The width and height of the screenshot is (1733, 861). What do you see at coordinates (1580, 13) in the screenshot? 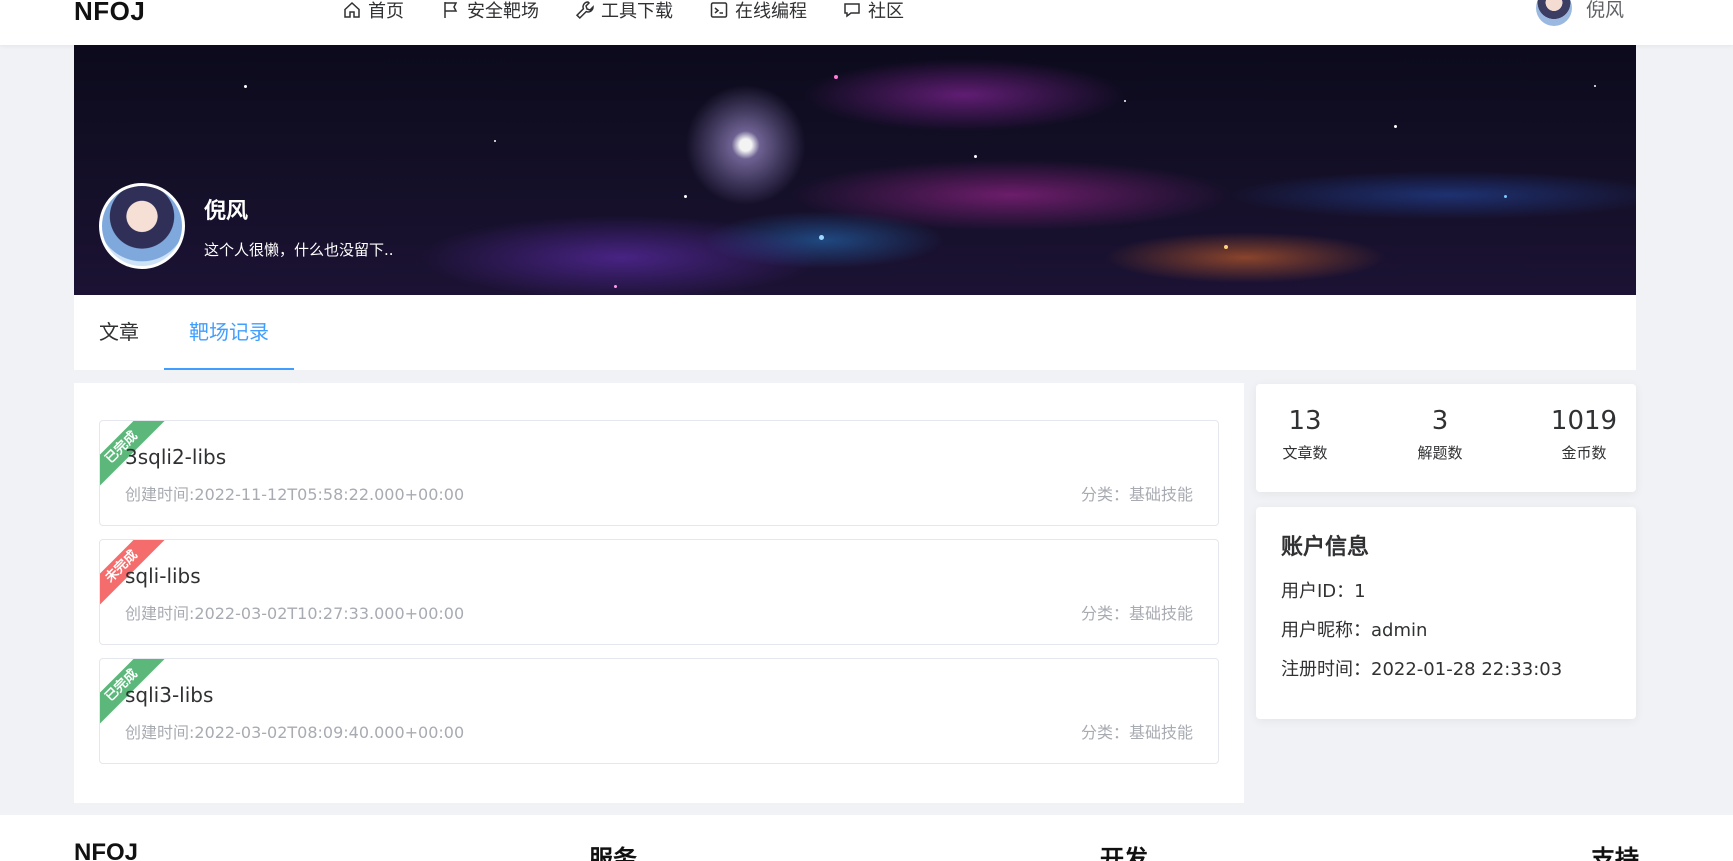
I see `nav-user-menu: 倪风` at bounding box center [1580, 13].